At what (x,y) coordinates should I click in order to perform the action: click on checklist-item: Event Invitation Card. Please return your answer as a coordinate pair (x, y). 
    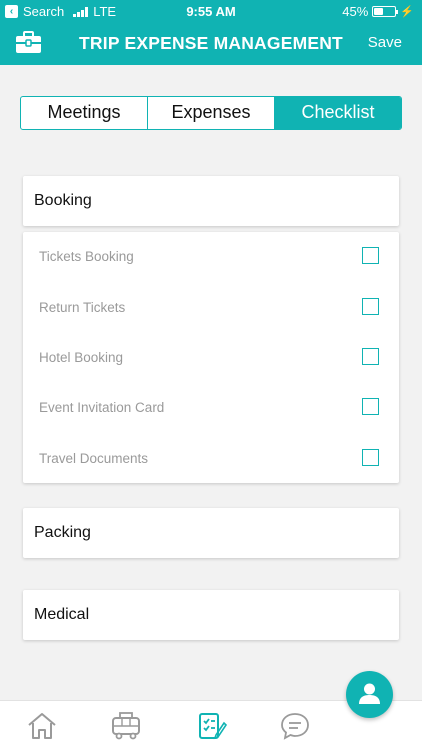
    Looking at the image, I should click on (209, 408).